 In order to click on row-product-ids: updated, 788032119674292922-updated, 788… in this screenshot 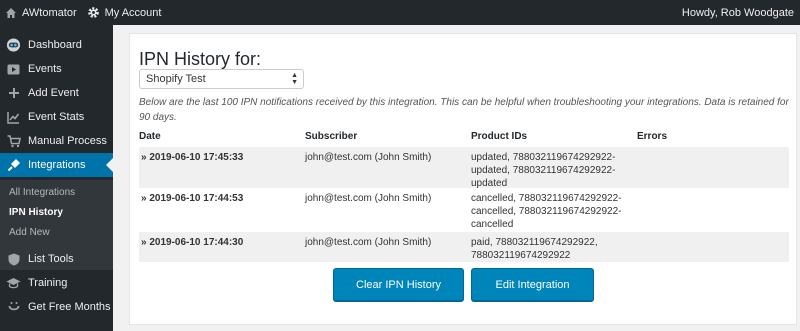, I will do `click(543, 170)`.